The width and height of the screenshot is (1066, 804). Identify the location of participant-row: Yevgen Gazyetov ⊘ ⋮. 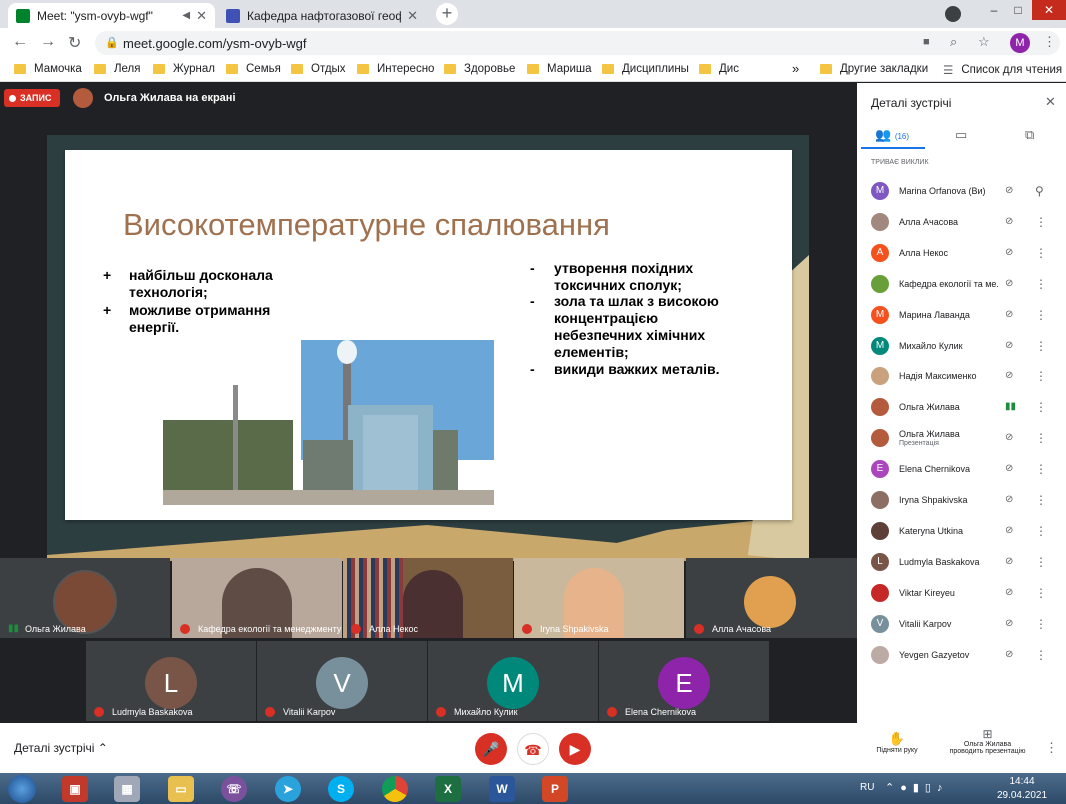
(961, 656).